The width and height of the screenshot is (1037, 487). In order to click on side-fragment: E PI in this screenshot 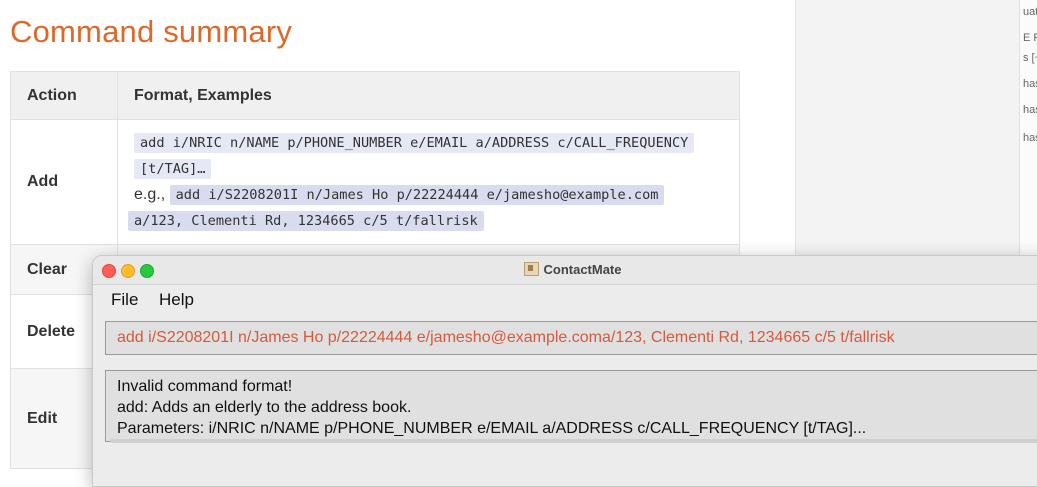, I will do `click(1030, 38)`.